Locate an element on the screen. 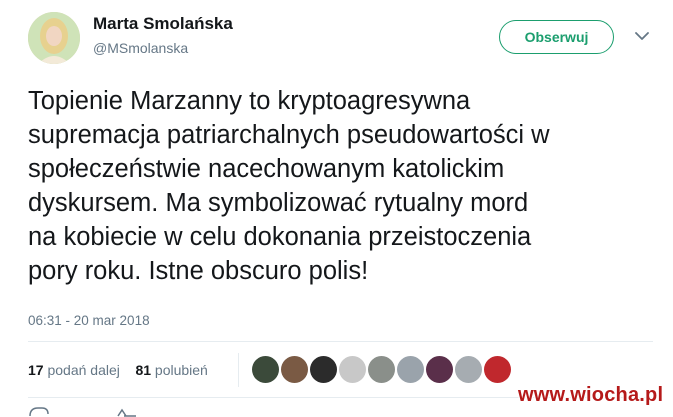  watermark: www.wiocha.pl is located at coordinates (591, 395).